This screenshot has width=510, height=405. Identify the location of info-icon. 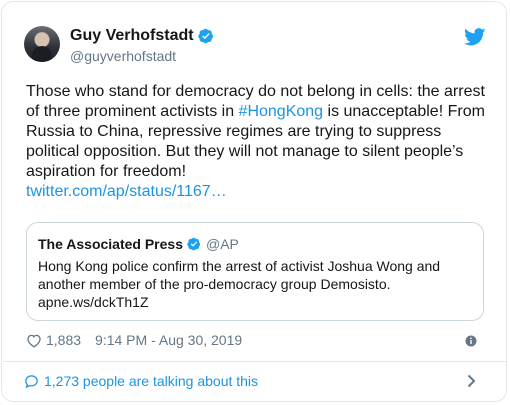
(471, 341).